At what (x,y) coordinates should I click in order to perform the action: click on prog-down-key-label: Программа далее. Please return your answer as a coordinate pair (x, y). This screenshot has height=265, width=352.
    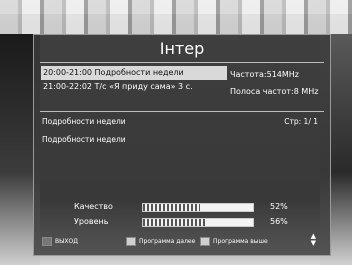
    Looking at the image, I should click on (167, 241).